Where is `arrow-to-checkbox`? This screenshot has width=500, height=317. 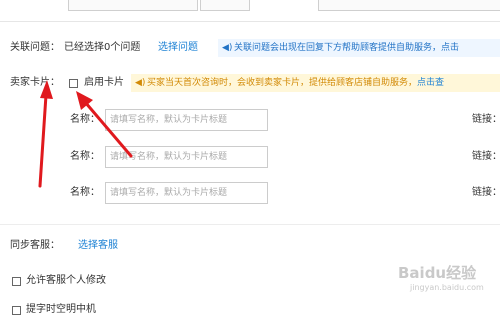
arrow-to-checkbox is located at coordinates (104, 124).